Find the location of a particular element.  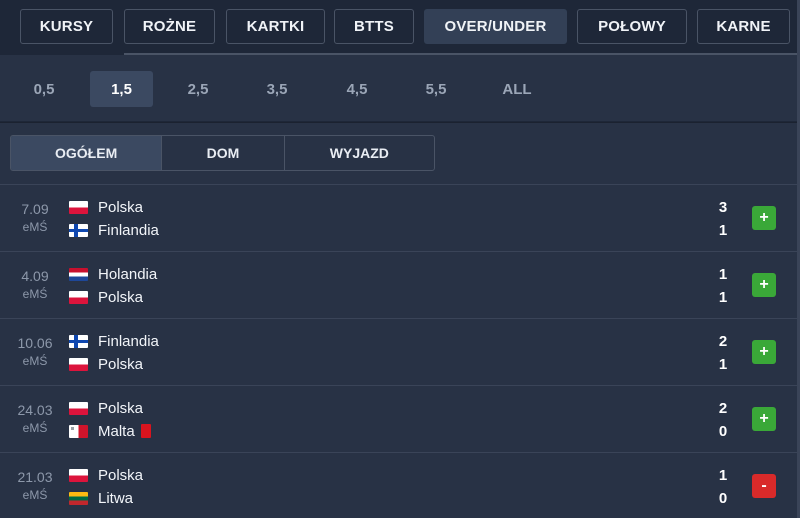

home-team: Holandia is located at coordinates (113, 274).